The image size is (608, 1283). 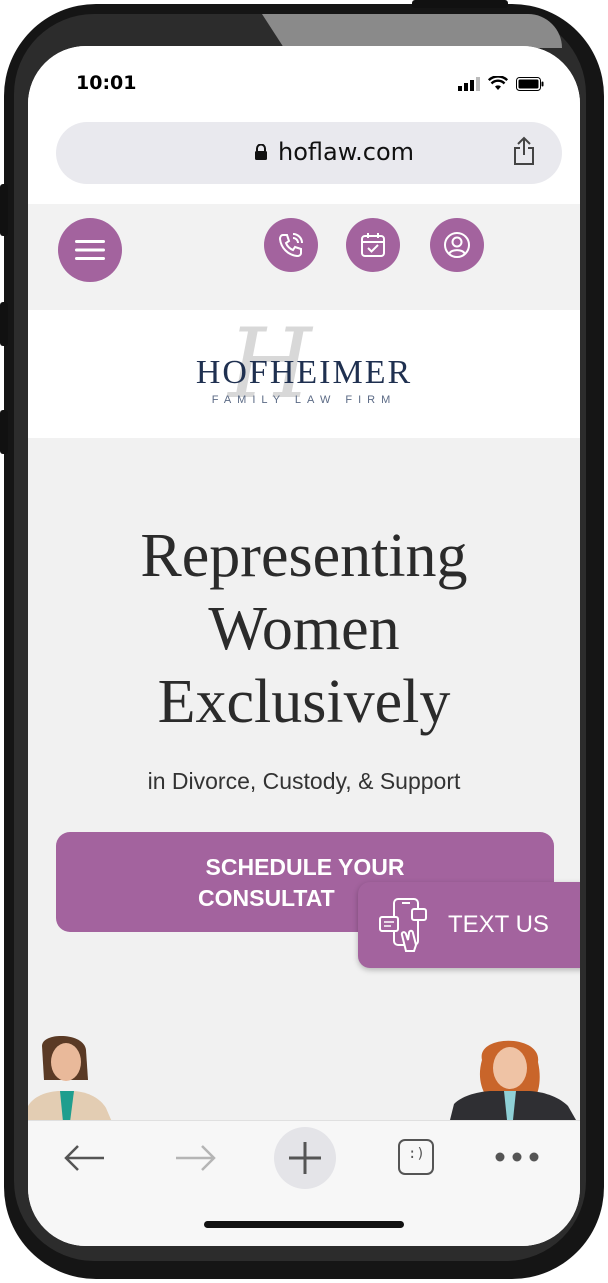 I want to click on calendar-icon, so click(x=373, y=245).